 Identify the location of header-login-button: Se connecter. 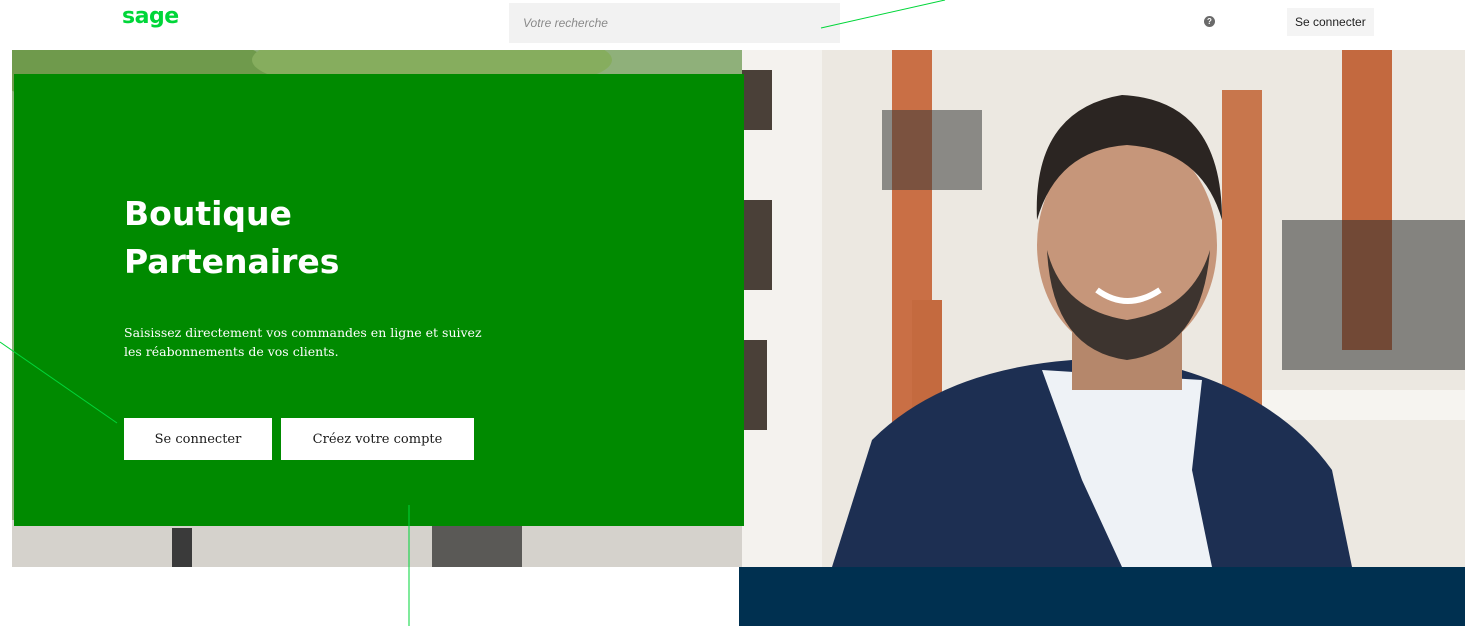
(1330, 22).